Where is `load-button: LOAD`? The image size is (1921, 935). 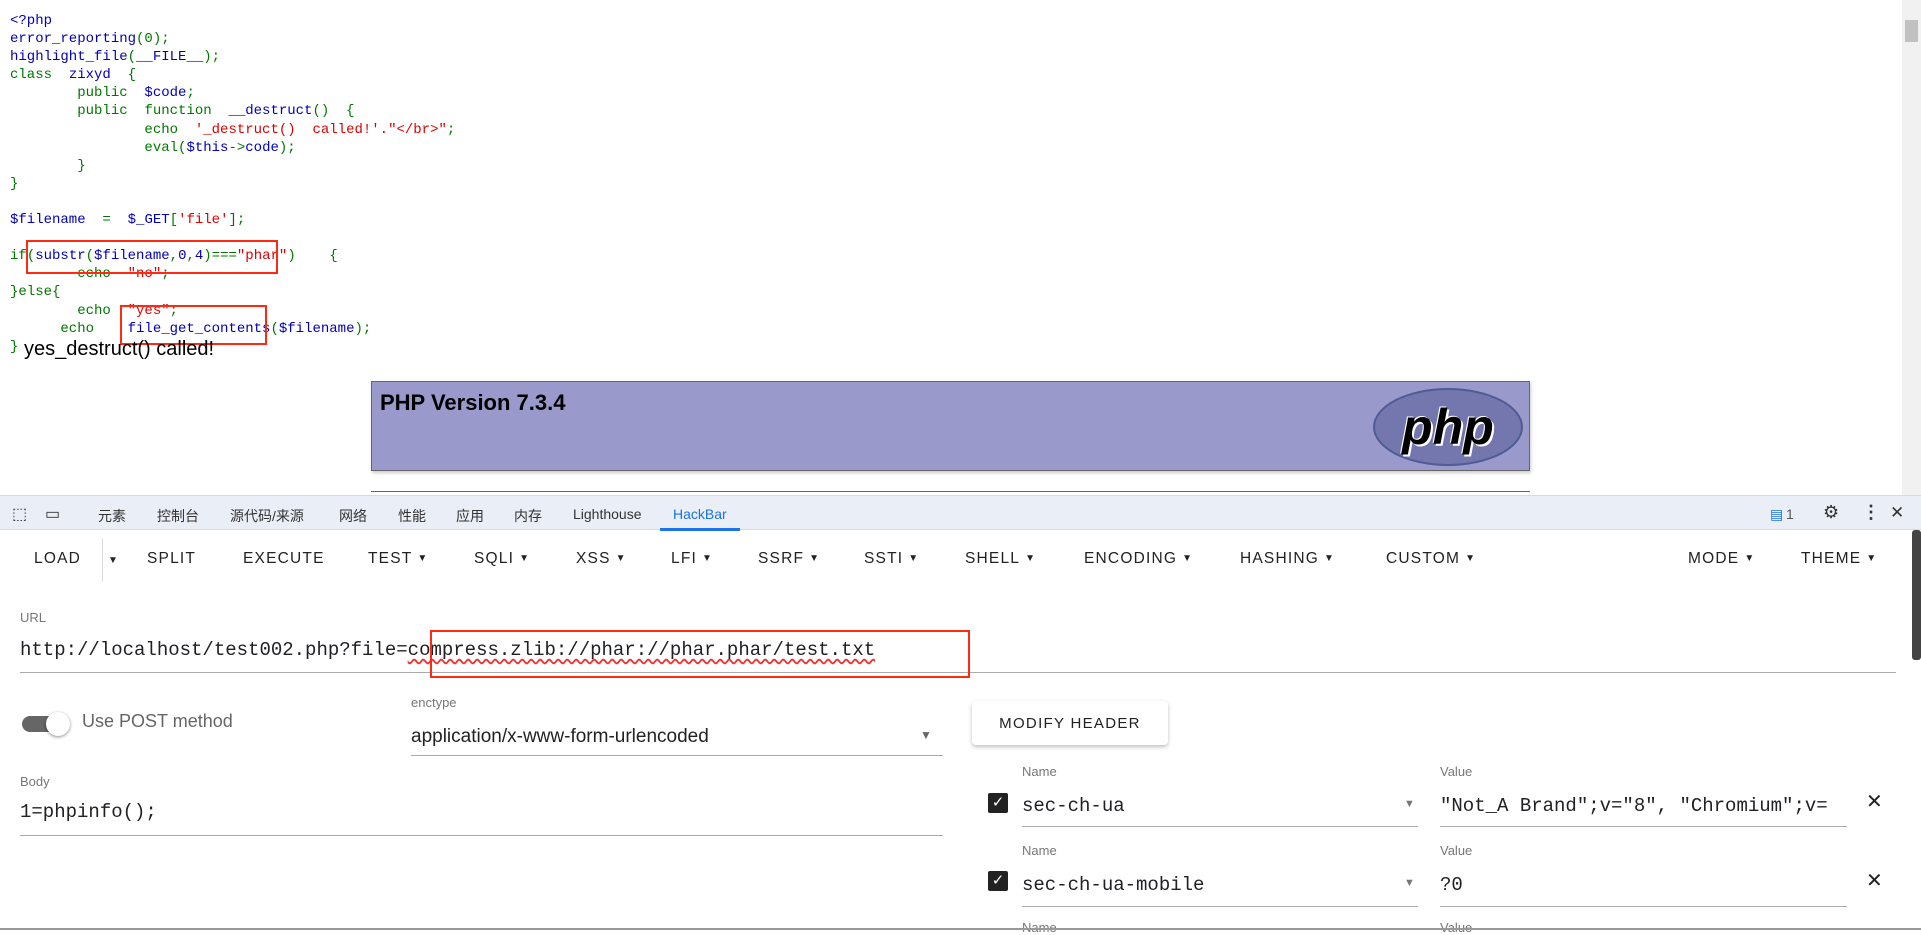 load-button: LOAD is located at coordinates (57, 559).